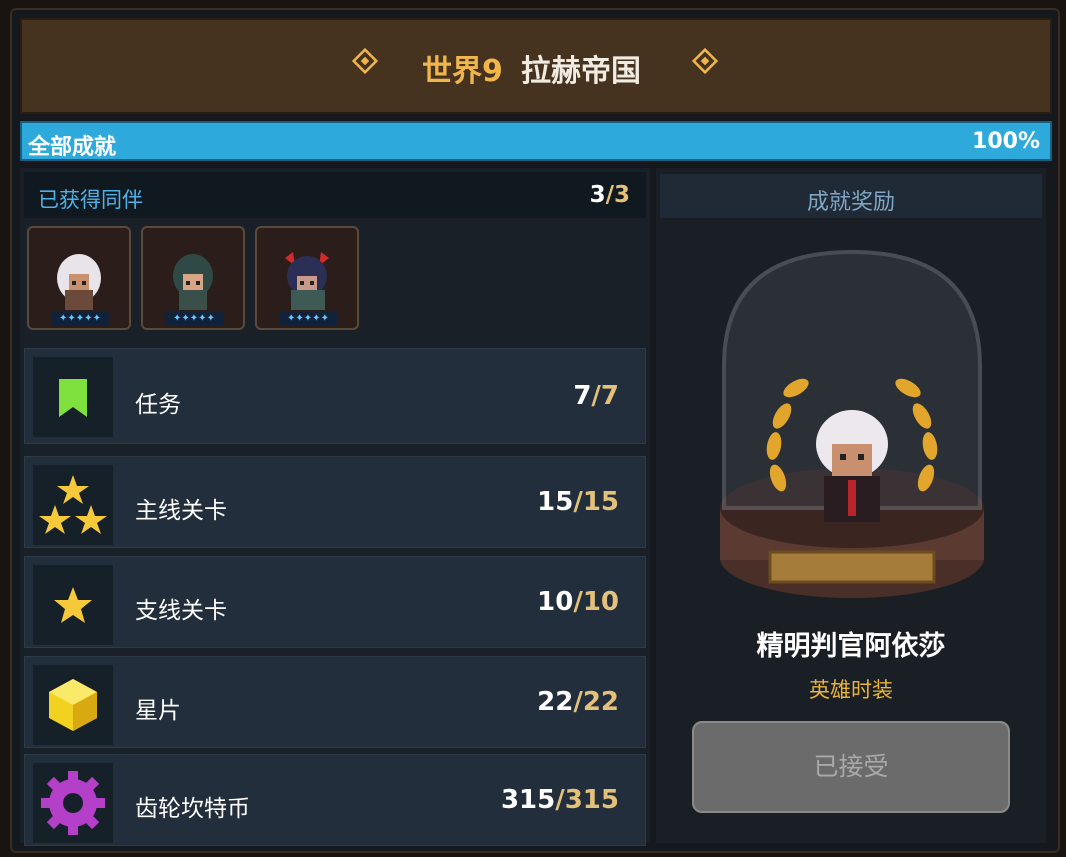 Image resolution: width=1066 pixels, height=857 pixels. What do you see at coordinates (335, 702) in the screenshot?
I see `achievement-row-star-pieces: 星片 22/22` at bounding box center [335, 702].